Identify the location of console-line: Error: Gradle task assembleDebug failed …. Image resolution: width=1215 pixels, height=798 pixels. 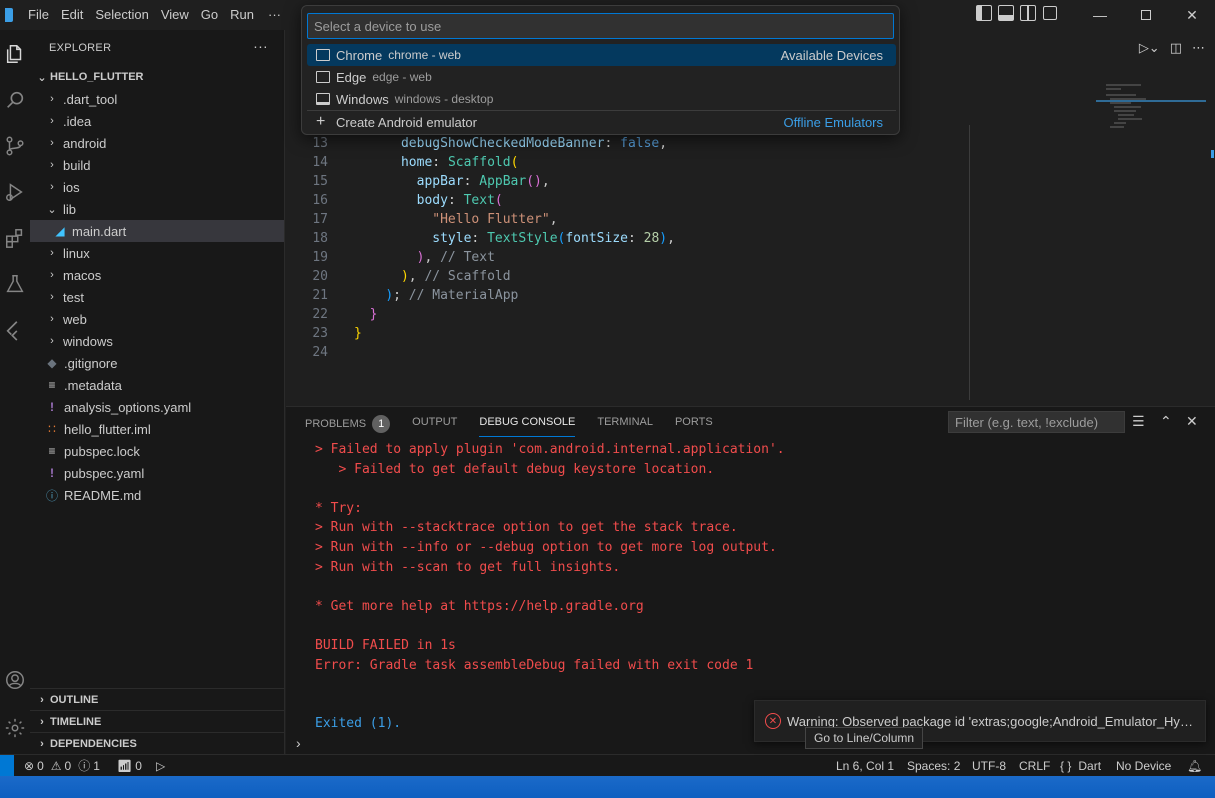
(534, 665).